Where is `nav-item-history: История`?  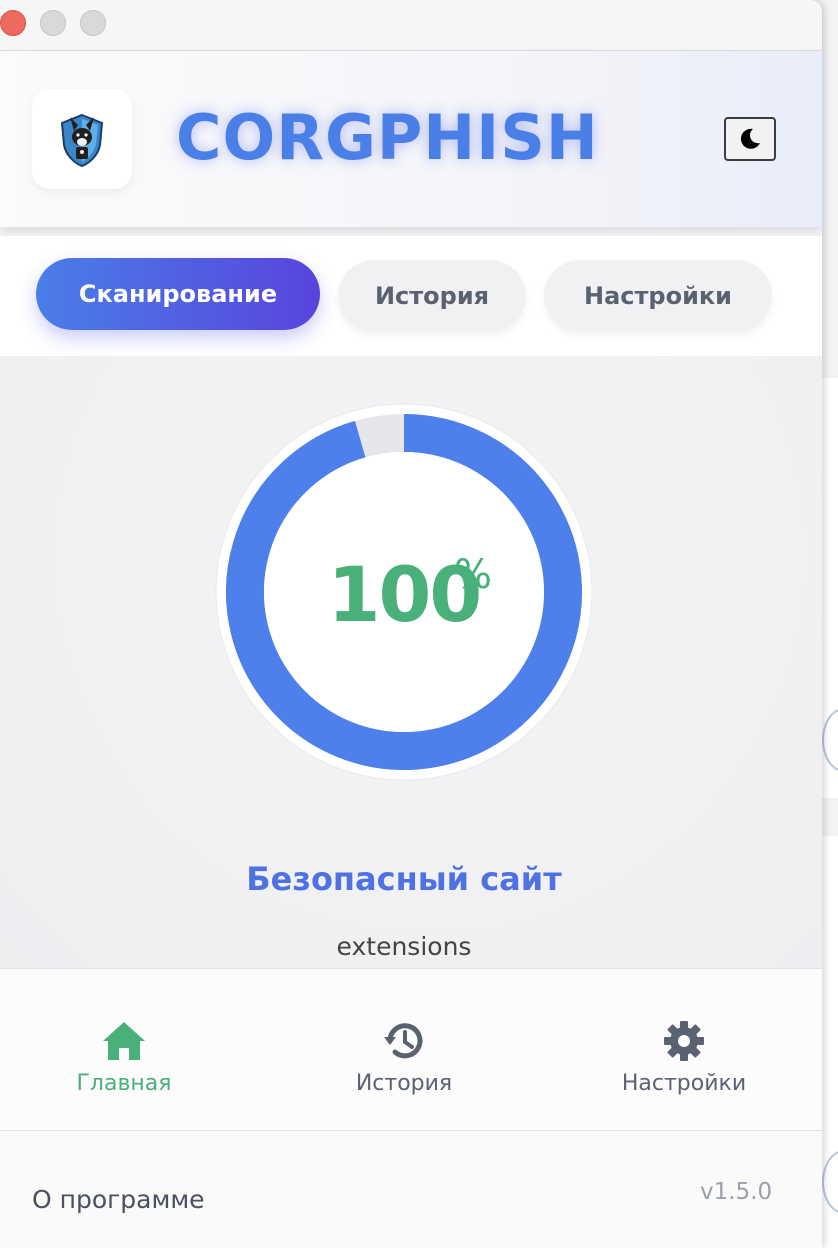 nav-item-history: История is located at coordinates (404, 1057).